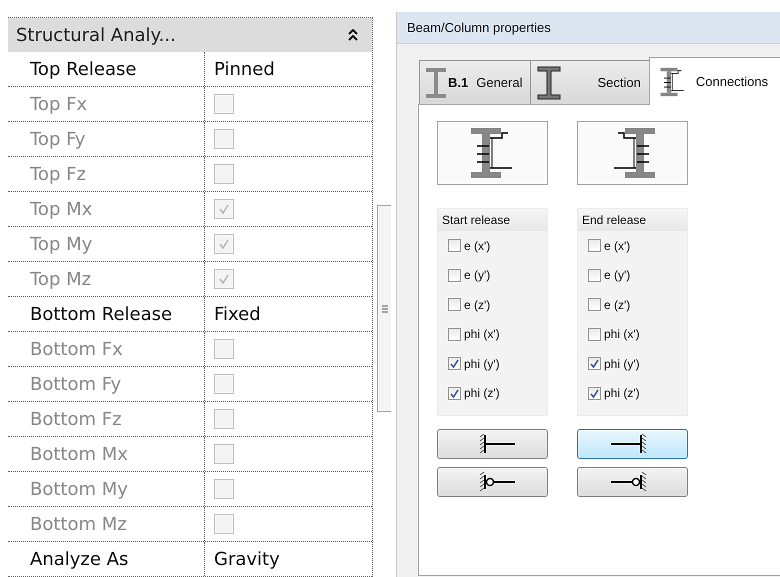 Image resolution: width=780 pixels, height=577 pixels. I want to click on tab: B.1 General, so click(475, 82).